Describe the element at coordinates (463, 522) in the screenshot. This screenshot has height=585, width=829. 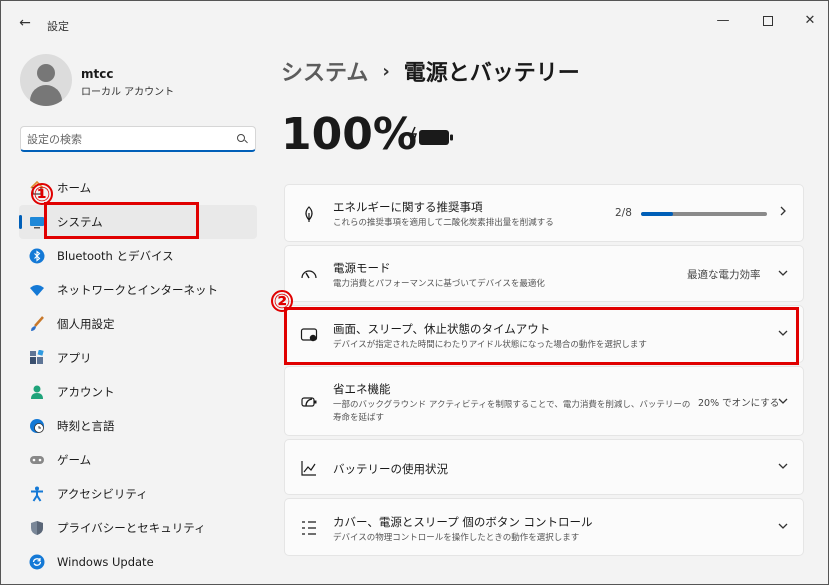
I see `power-buttons-title: カバー、電源とスリープ 個のボタン コントロール` at that location.